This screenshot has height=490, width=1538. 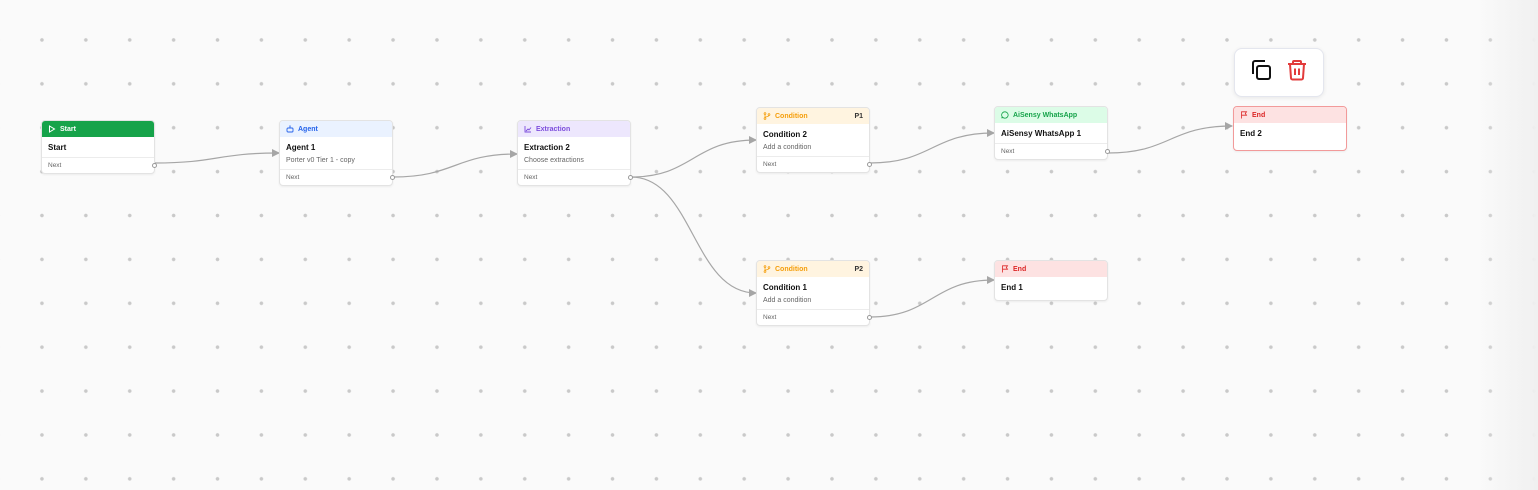 I want to click on duplicate-button, so click(x=1261, y=73).